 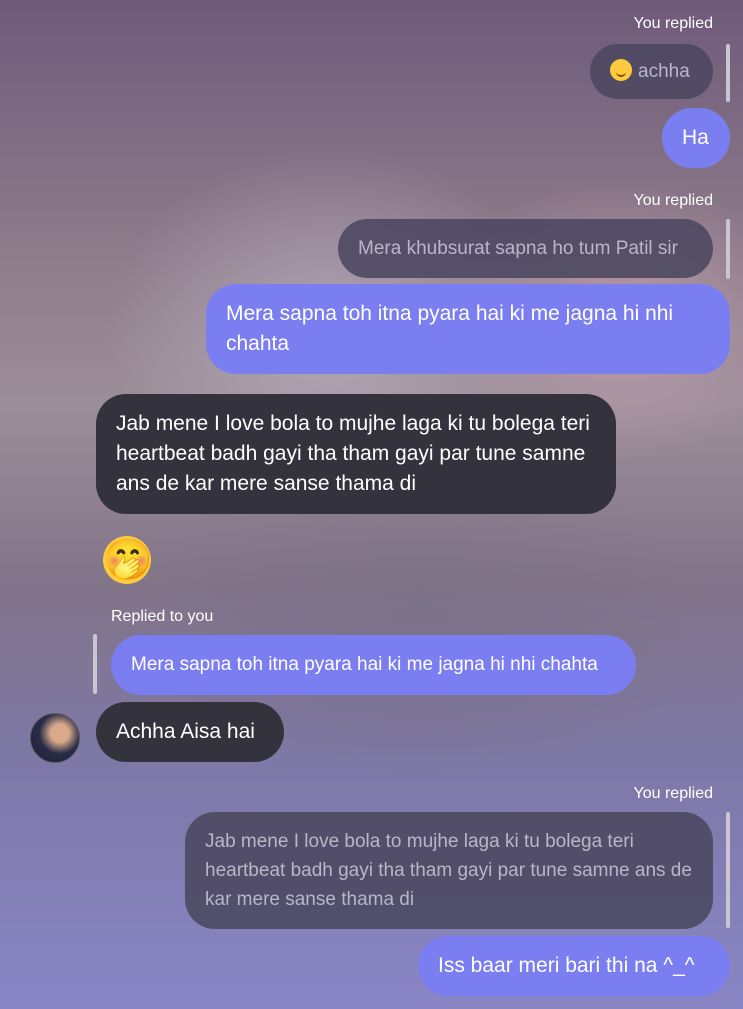 I want to click on hand-over-mouth-emoji-icon: 🤭, so click(x=128, y=560).